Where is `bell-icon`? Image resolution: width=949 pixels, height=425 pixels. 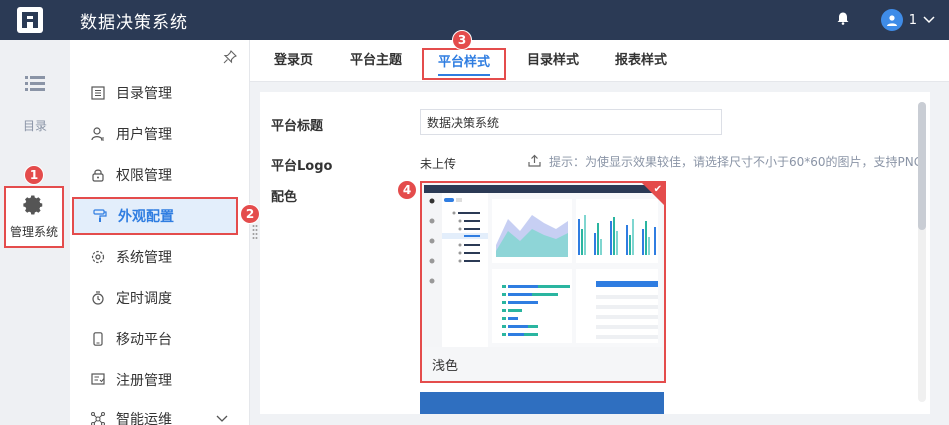
bell-icon is located at coordinates (843, 20).